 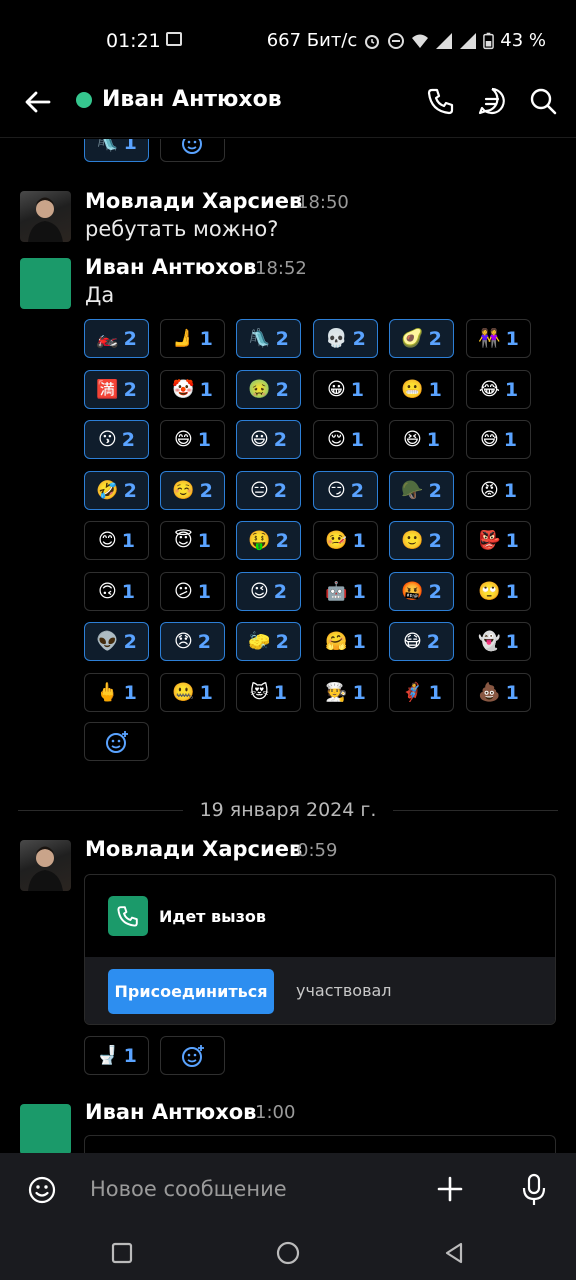 What do you see at coordinates (192, 641) in the screenshot?
I see `reaction-chip: 😞 2` at bounding box center [192, 641].